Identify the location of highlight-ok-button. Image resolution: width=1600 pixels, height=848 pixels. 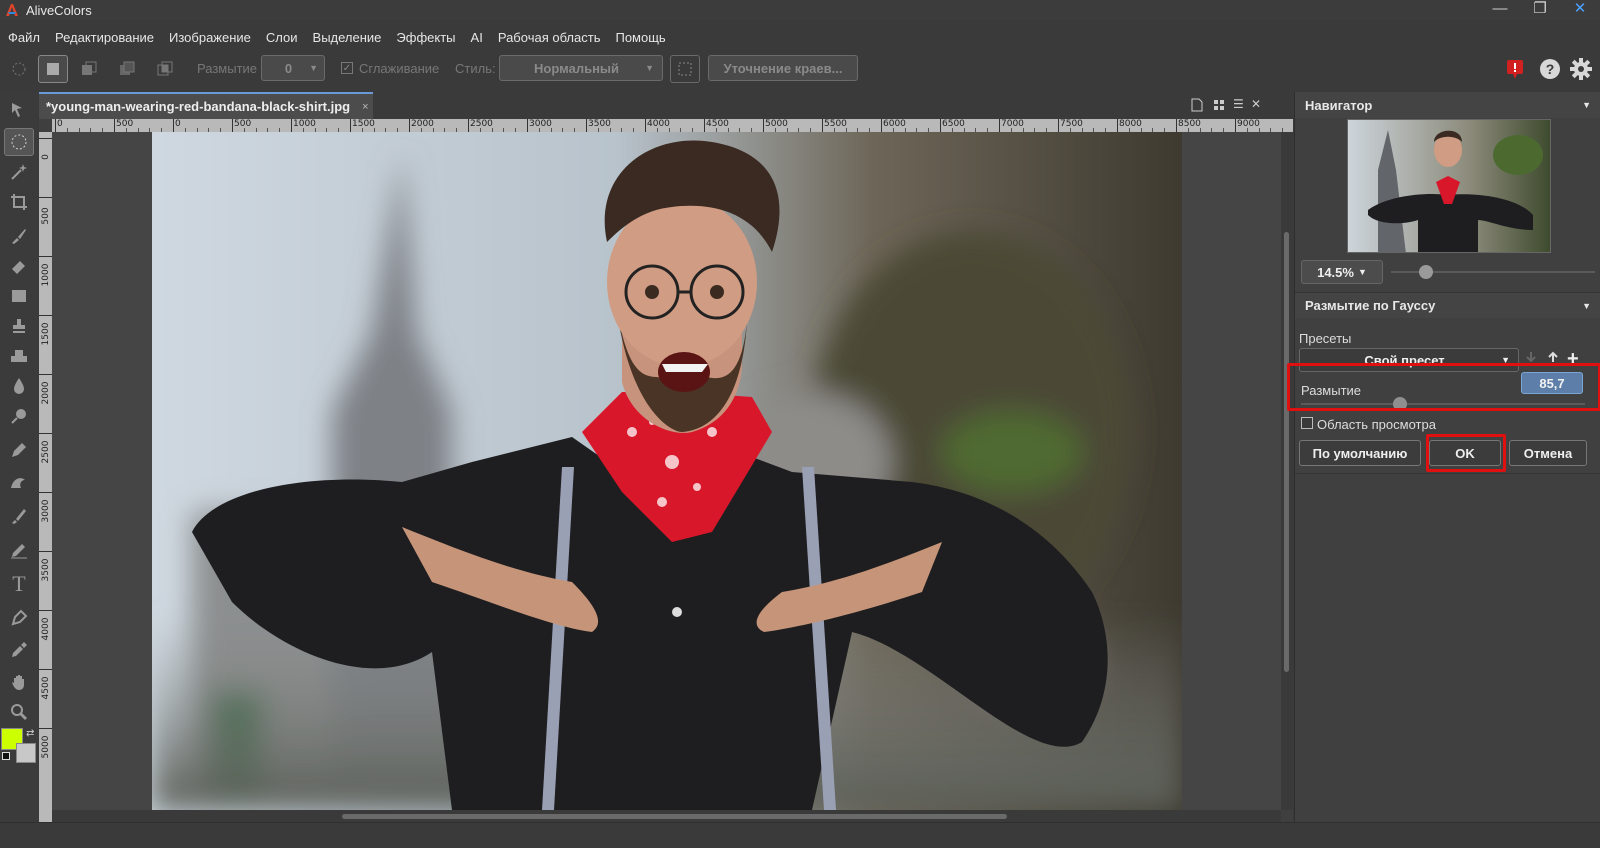
(1466, 453).